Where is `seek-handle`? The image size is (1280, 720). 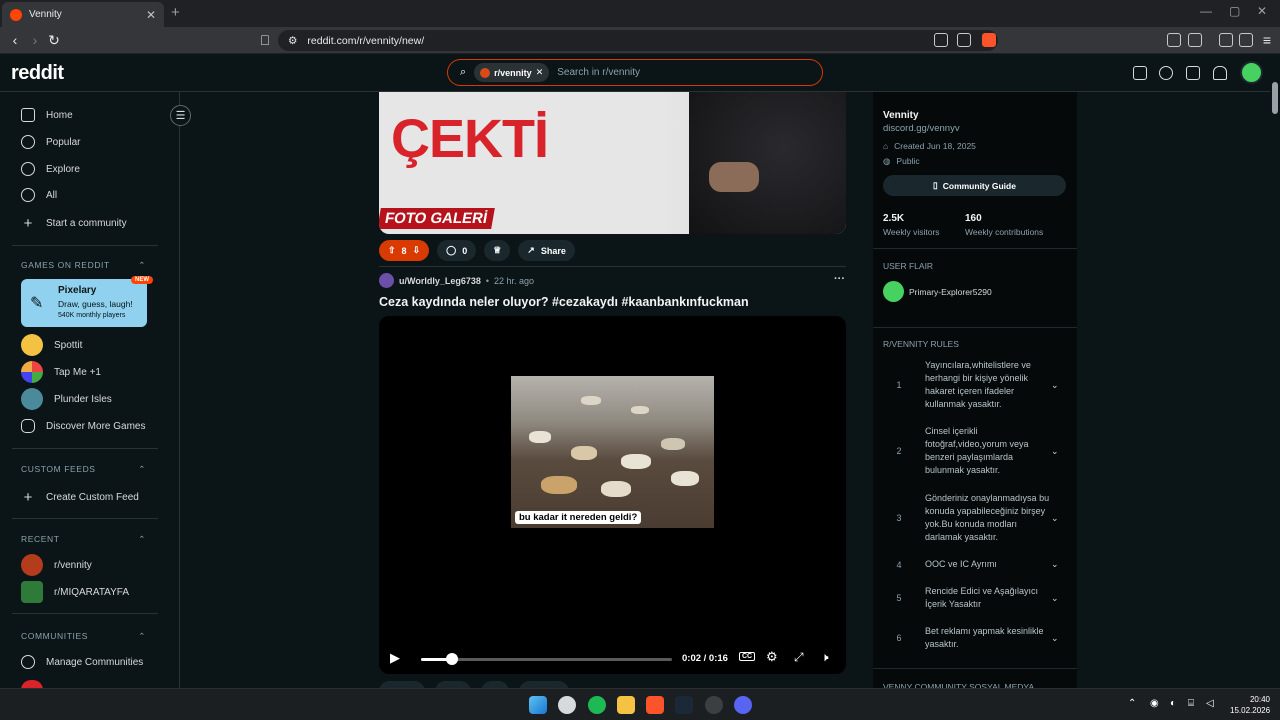
seek-handle is located at coordinates (452, 659).